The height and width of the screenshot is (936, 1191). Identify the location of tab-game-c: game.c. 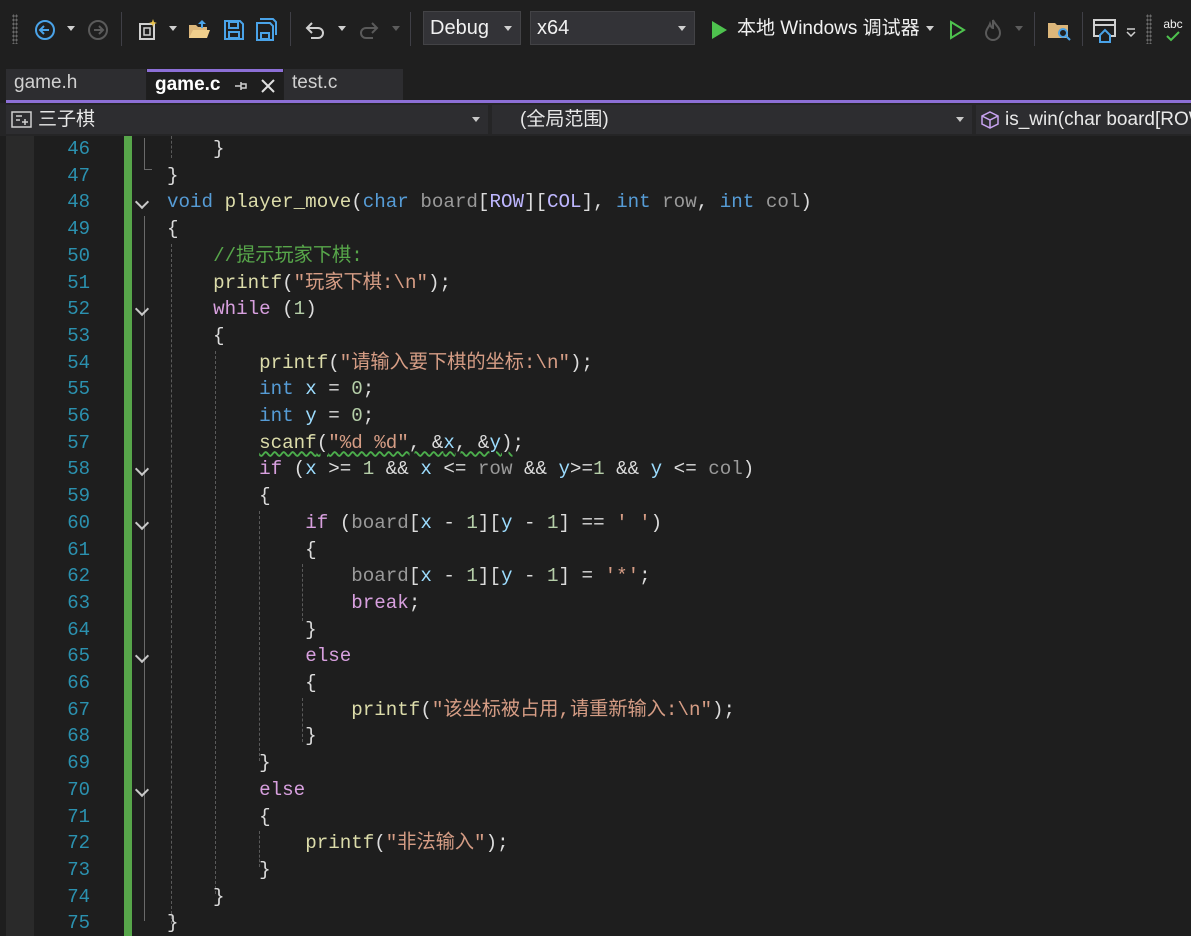
(215, 84).